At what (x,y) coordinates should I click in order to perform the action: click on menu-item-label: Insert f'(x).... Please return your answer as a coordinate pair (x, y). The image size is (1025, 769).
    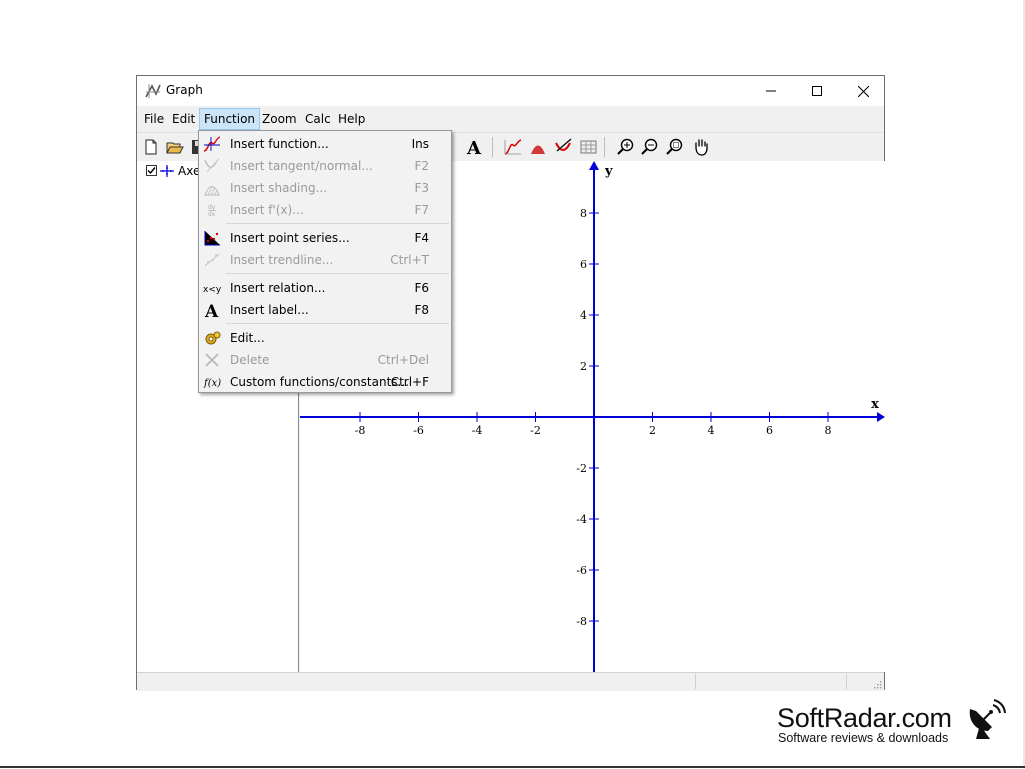
    Looking at the image, I should click on (267, 210).